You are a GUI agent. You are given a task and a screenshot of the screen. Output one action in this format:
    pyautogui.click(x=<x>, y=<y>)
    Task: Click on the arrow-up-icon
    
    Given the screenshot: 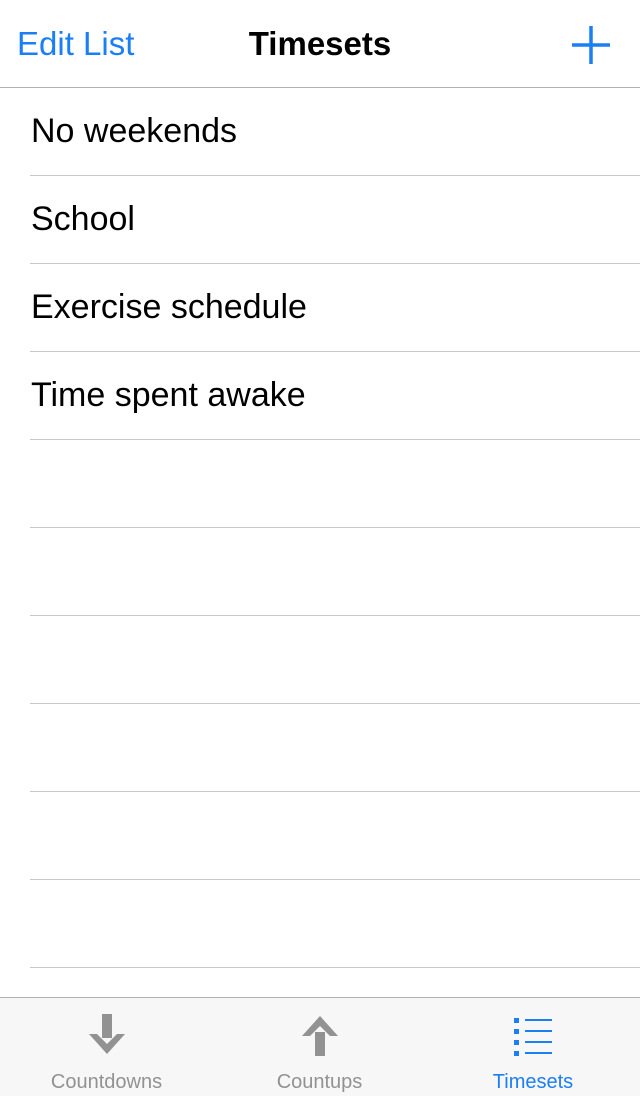 What is the action you would take?
    pyautogui.click(x=320, y=1035)
    